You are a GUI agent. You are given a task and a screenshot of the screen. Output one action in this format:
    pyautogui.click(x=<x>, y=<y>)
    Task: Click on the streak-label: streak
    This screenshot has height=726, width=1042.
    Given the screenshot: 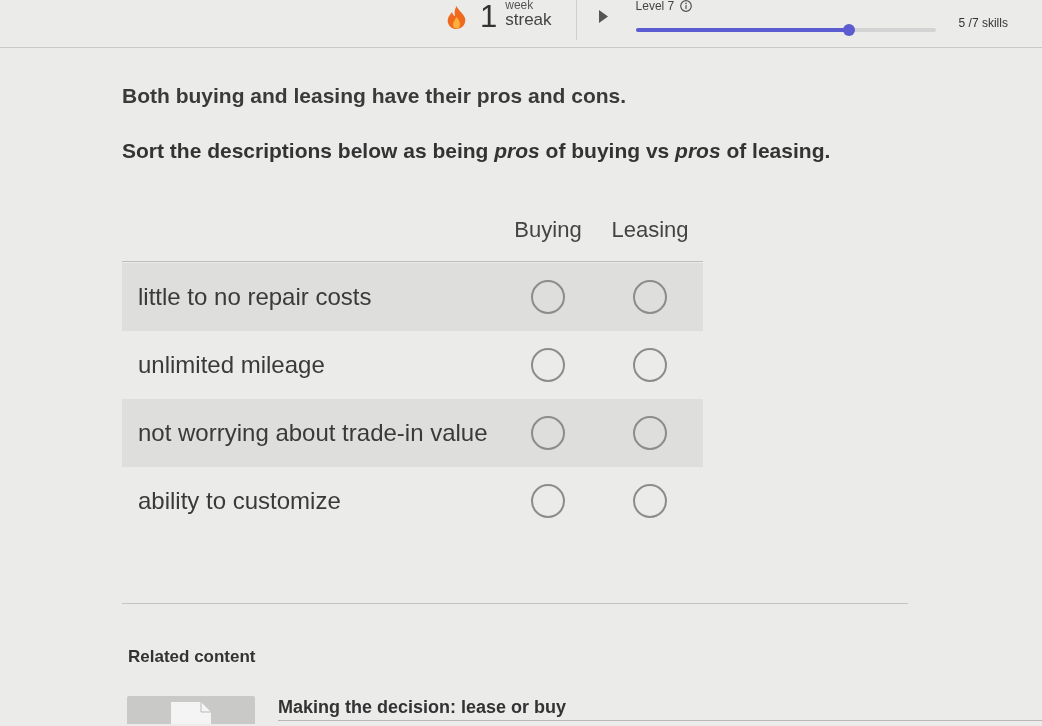 What is the action you would take?
    pyautogui.click(x=528, y=19)
    